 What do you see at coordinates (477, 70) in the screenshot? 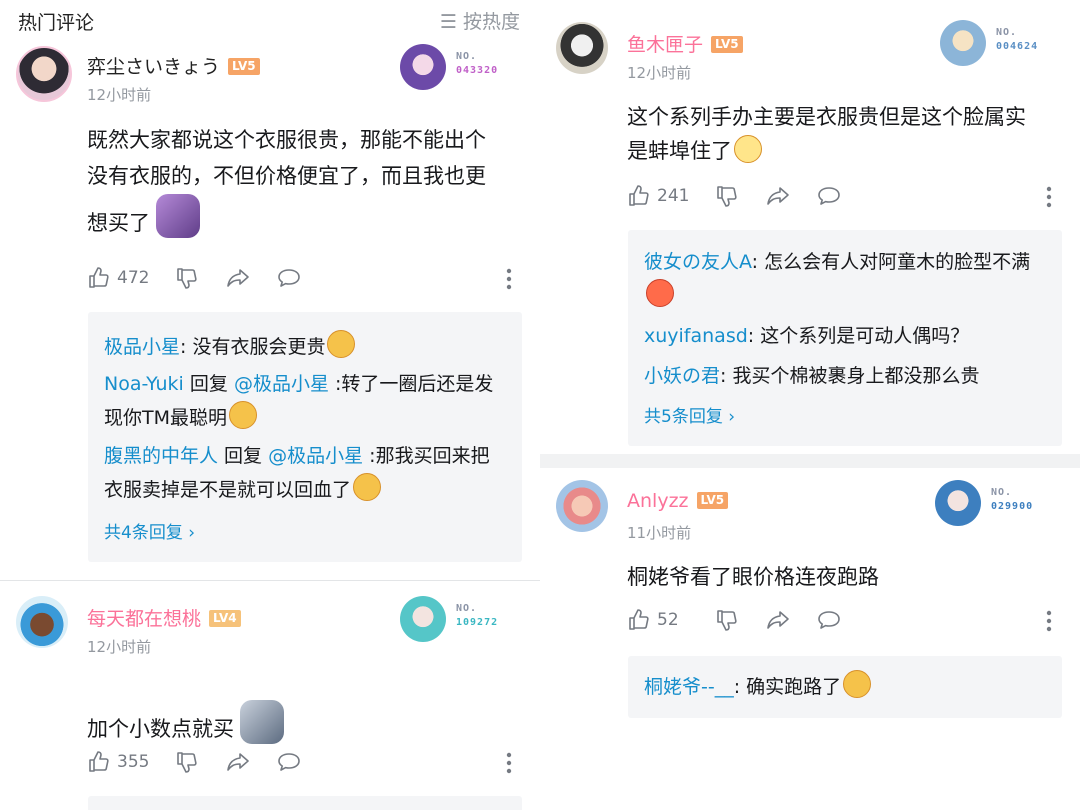
I see `fan-badge-number: 043320` at bounding box center [477, 70].